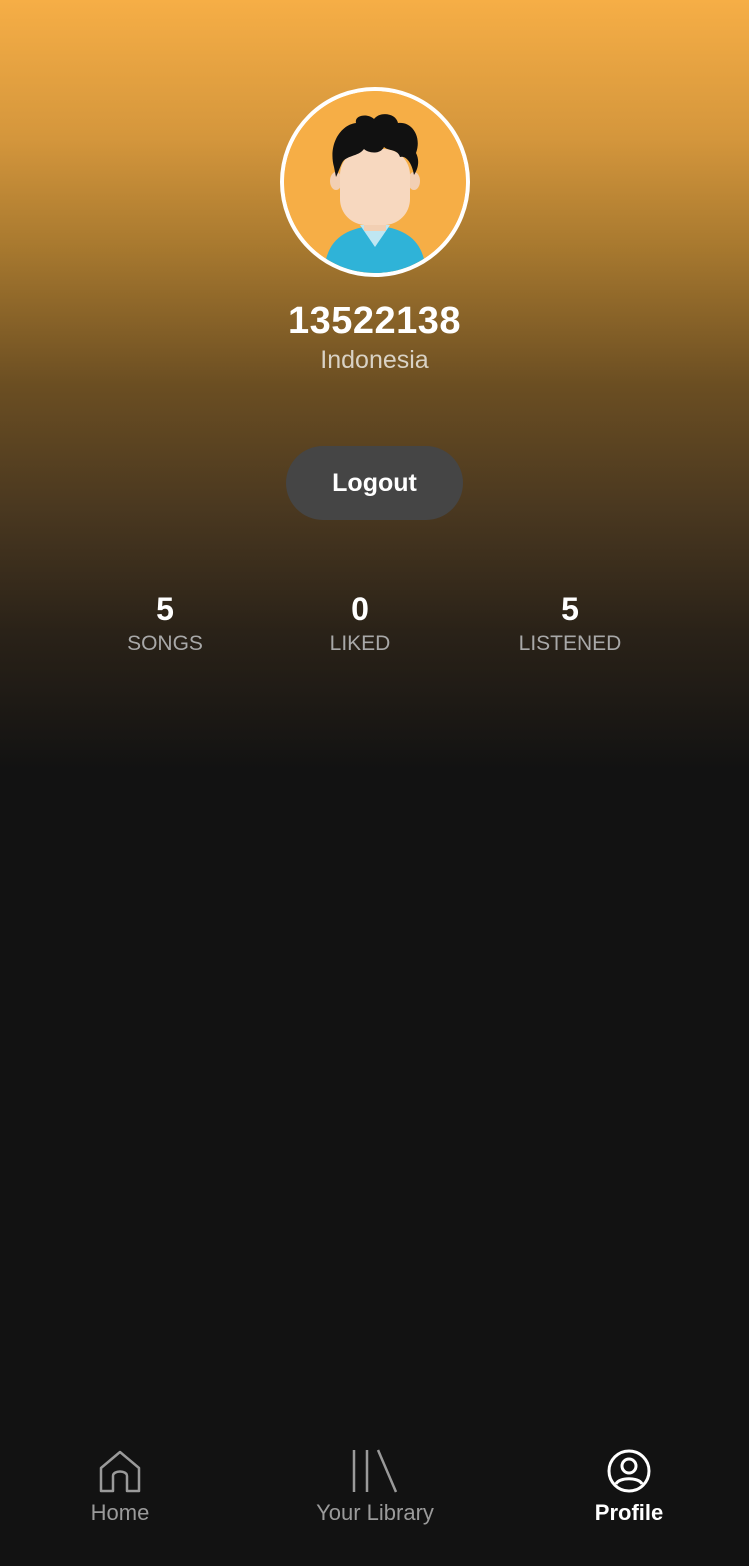 The image size is (749, 1566). What do you see at coordinates (629, 1512) in the screenshot?
I see `nav-profile-label: Profile` at bounding box center [629, 1512].